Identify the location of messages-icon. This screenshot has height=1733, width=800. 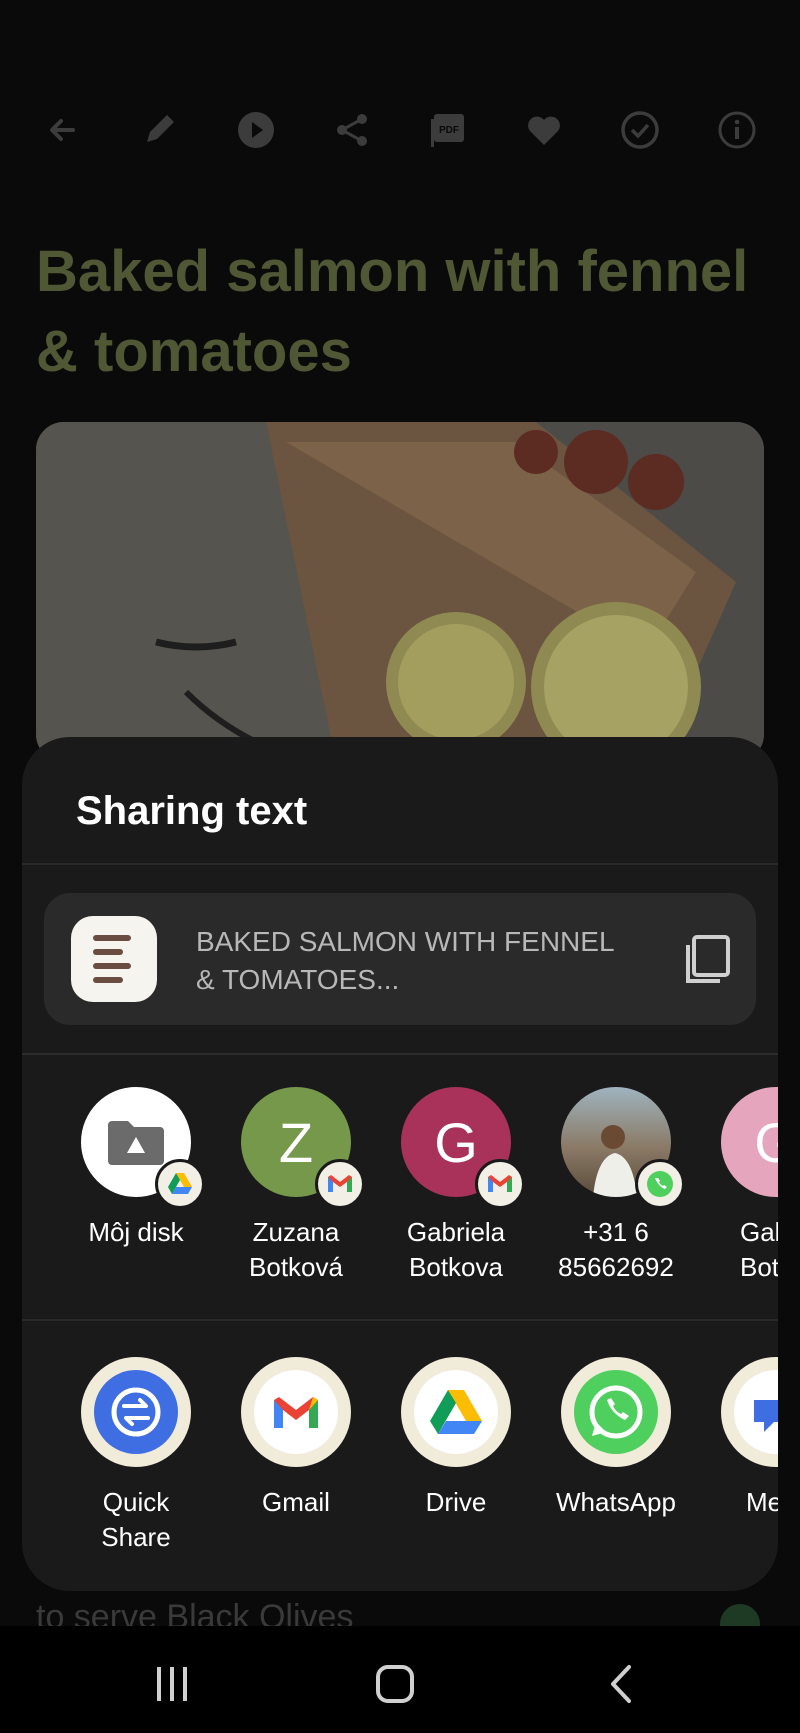
(756, 1412).